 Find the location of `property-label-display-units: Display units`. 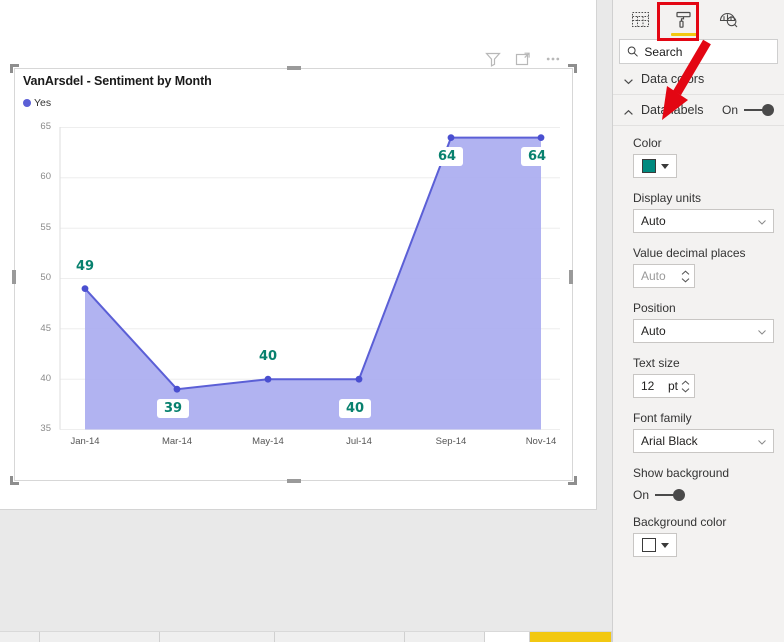

property-label-display-units: Display units is located at coordinates (667, 198).